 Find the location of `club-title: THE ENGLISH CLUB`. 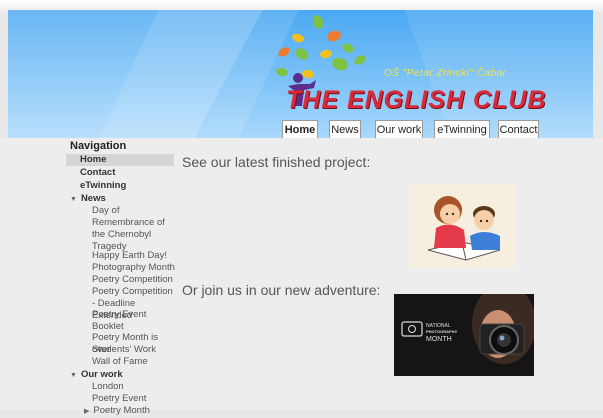

club-title: THE ENGLISH CLUB is located at coordinates (416, 100).